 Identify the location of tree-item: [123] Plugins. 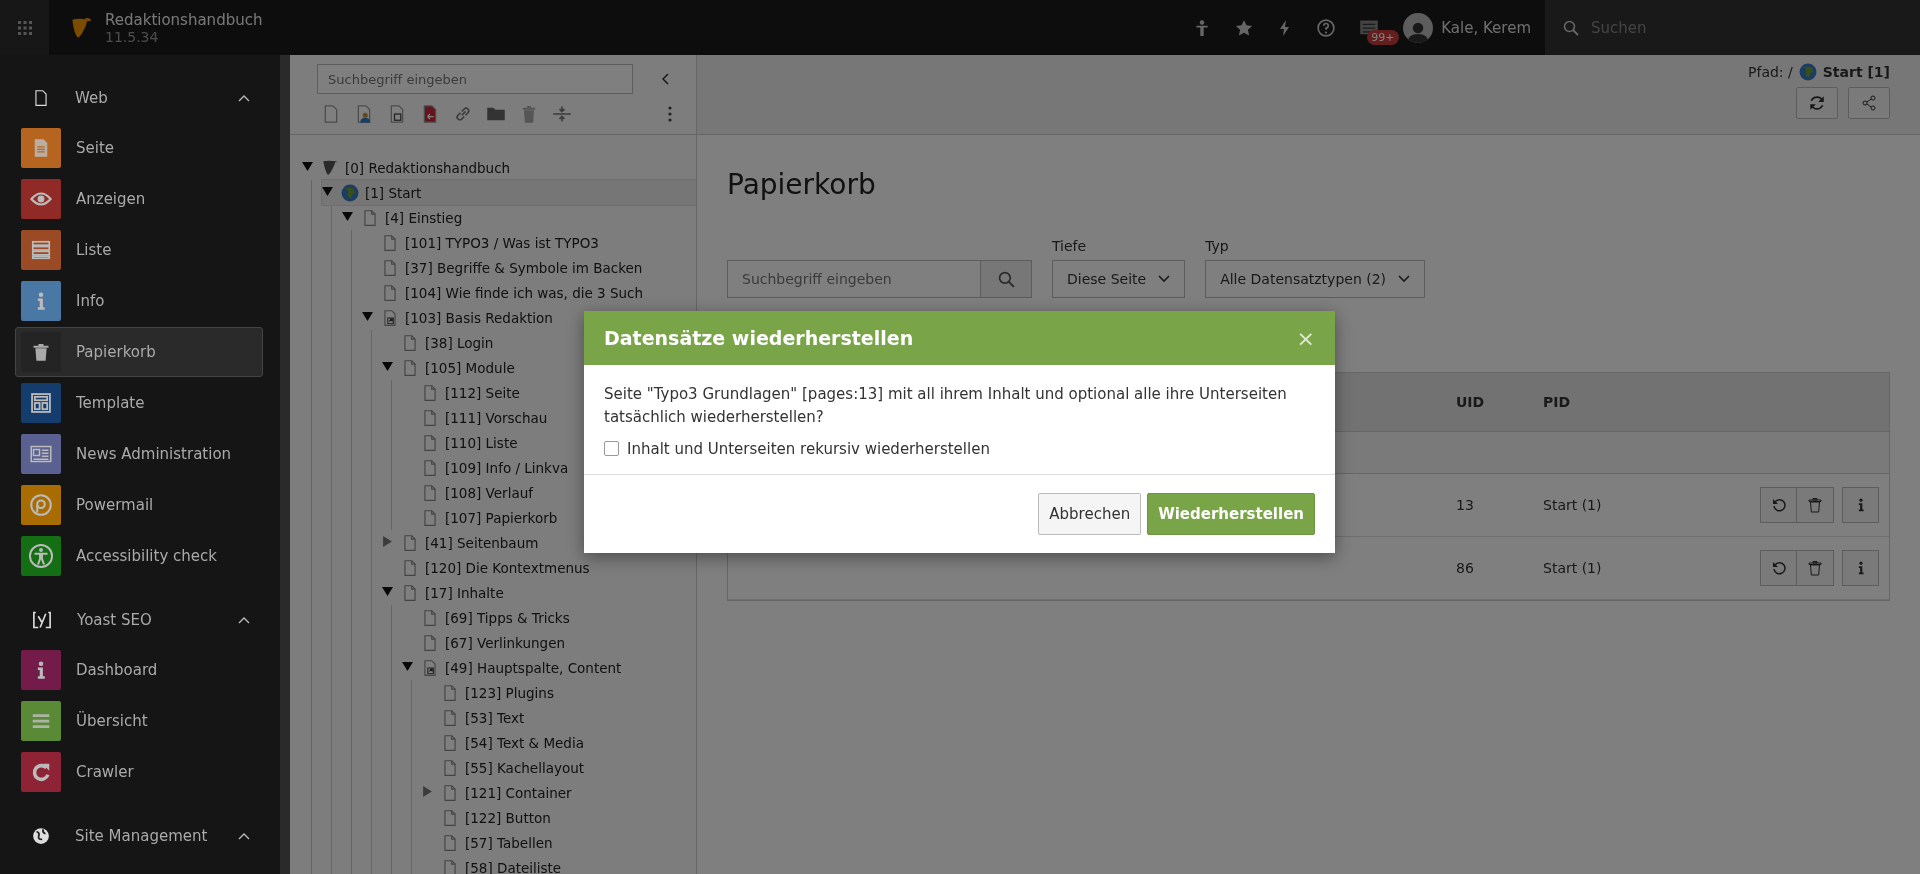
(559, 692).